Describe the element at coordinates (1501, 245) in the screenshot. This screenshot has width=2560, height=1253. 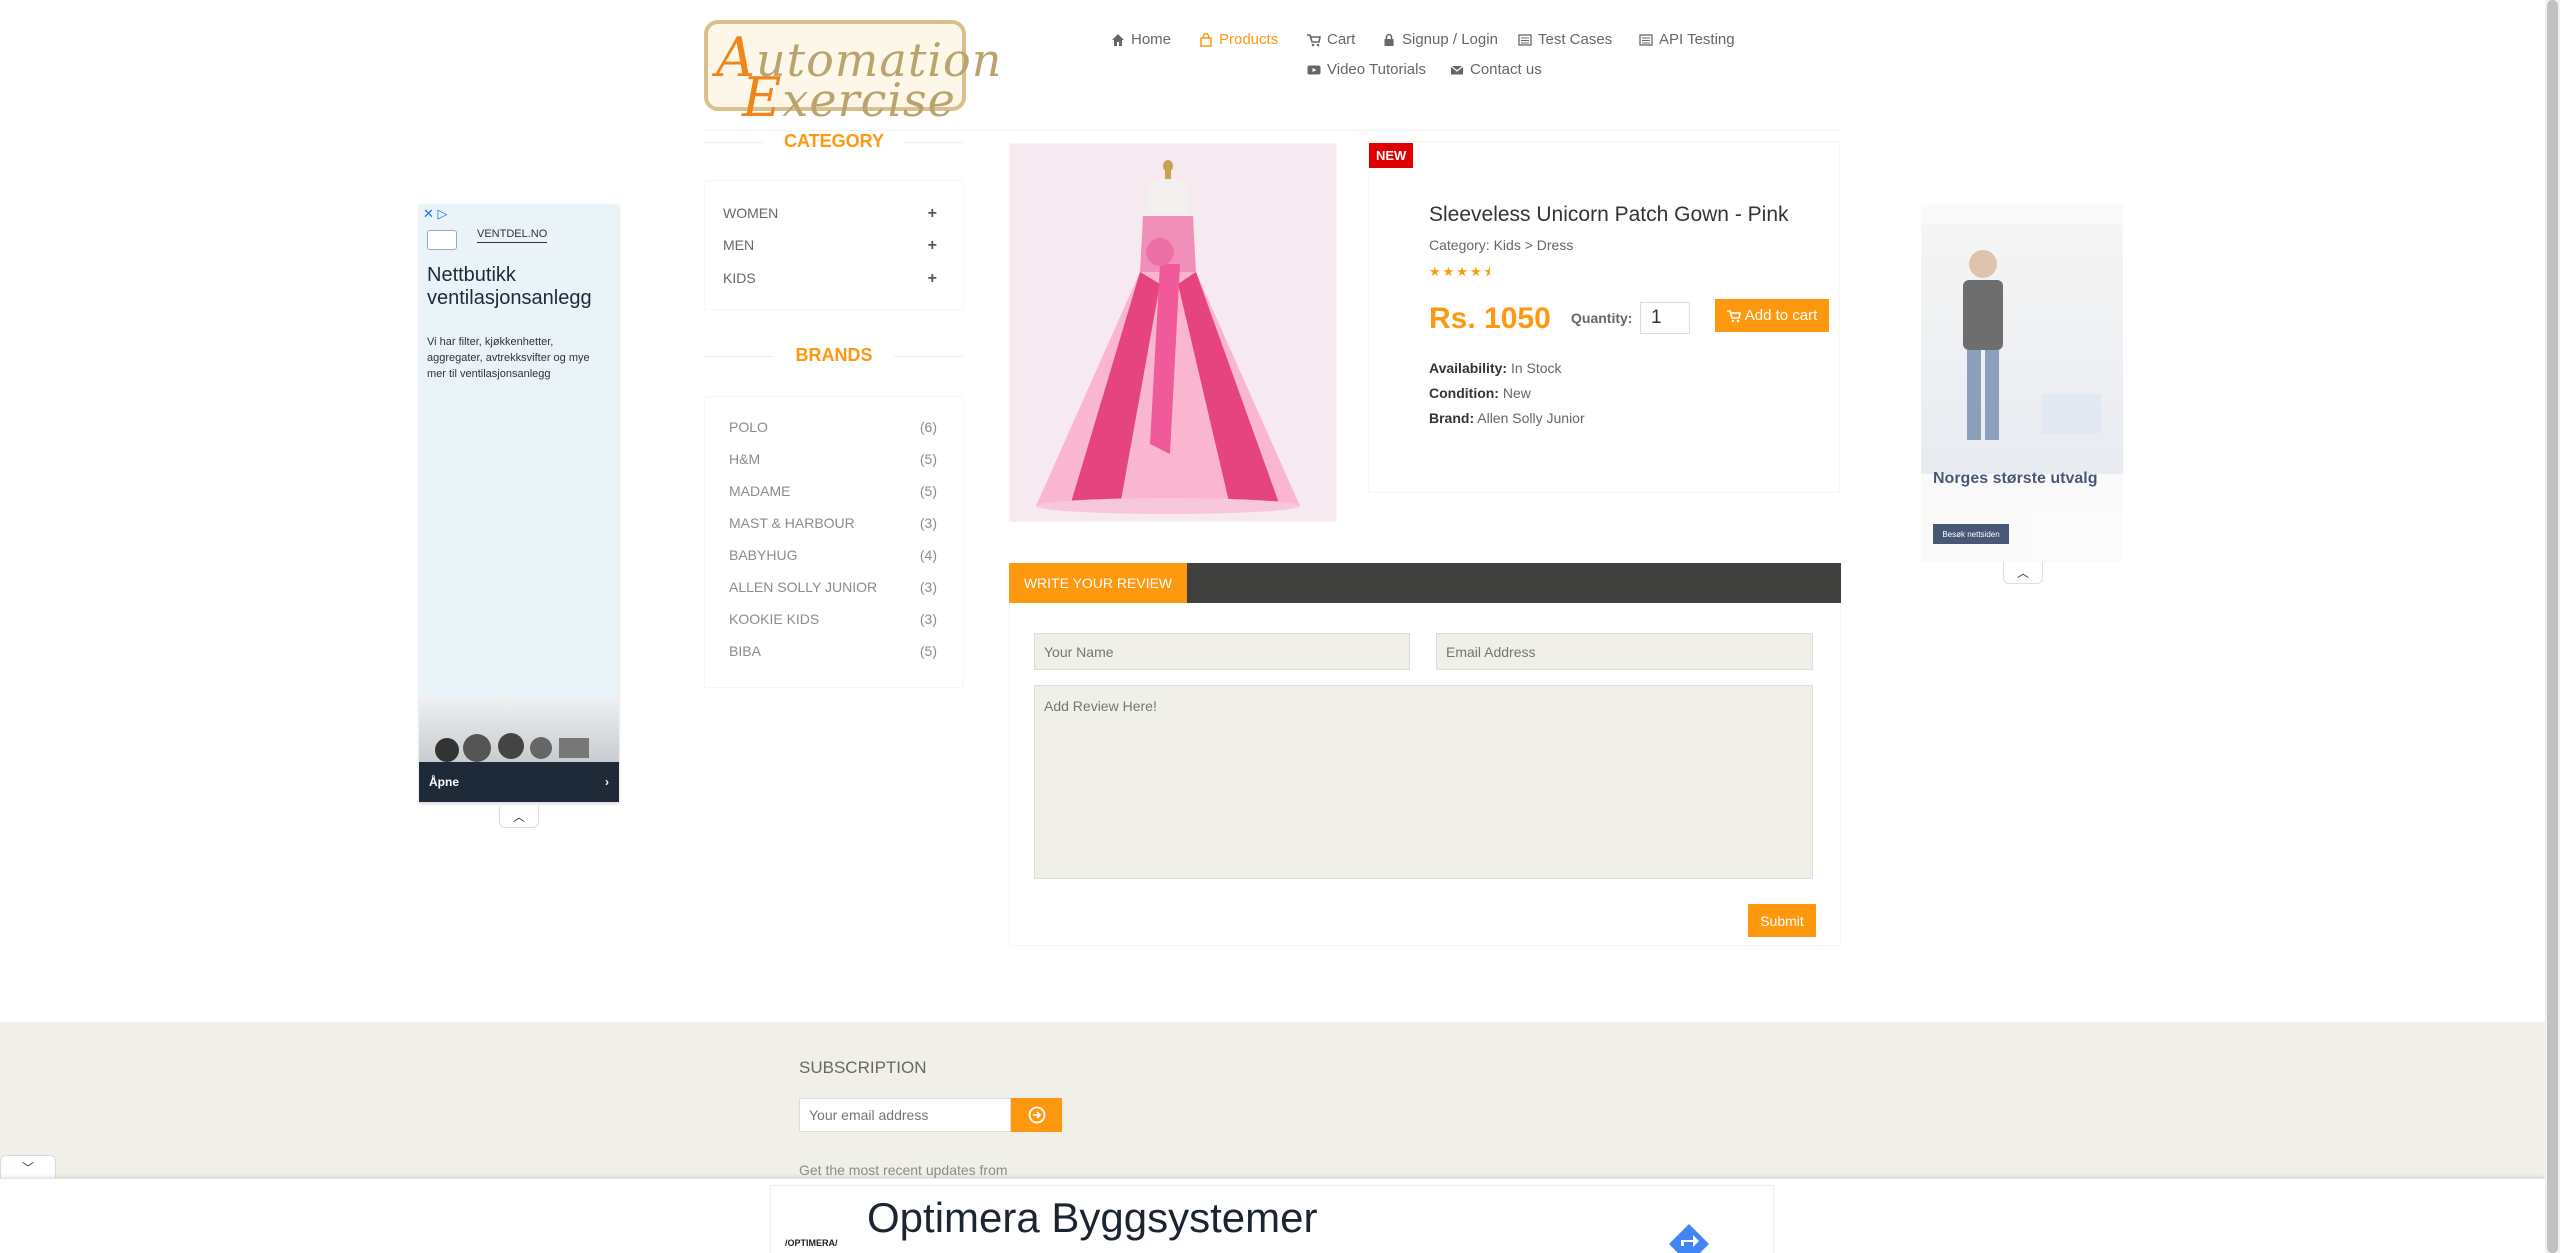
I see `product-category: Category: Kids > Dress` at that location.